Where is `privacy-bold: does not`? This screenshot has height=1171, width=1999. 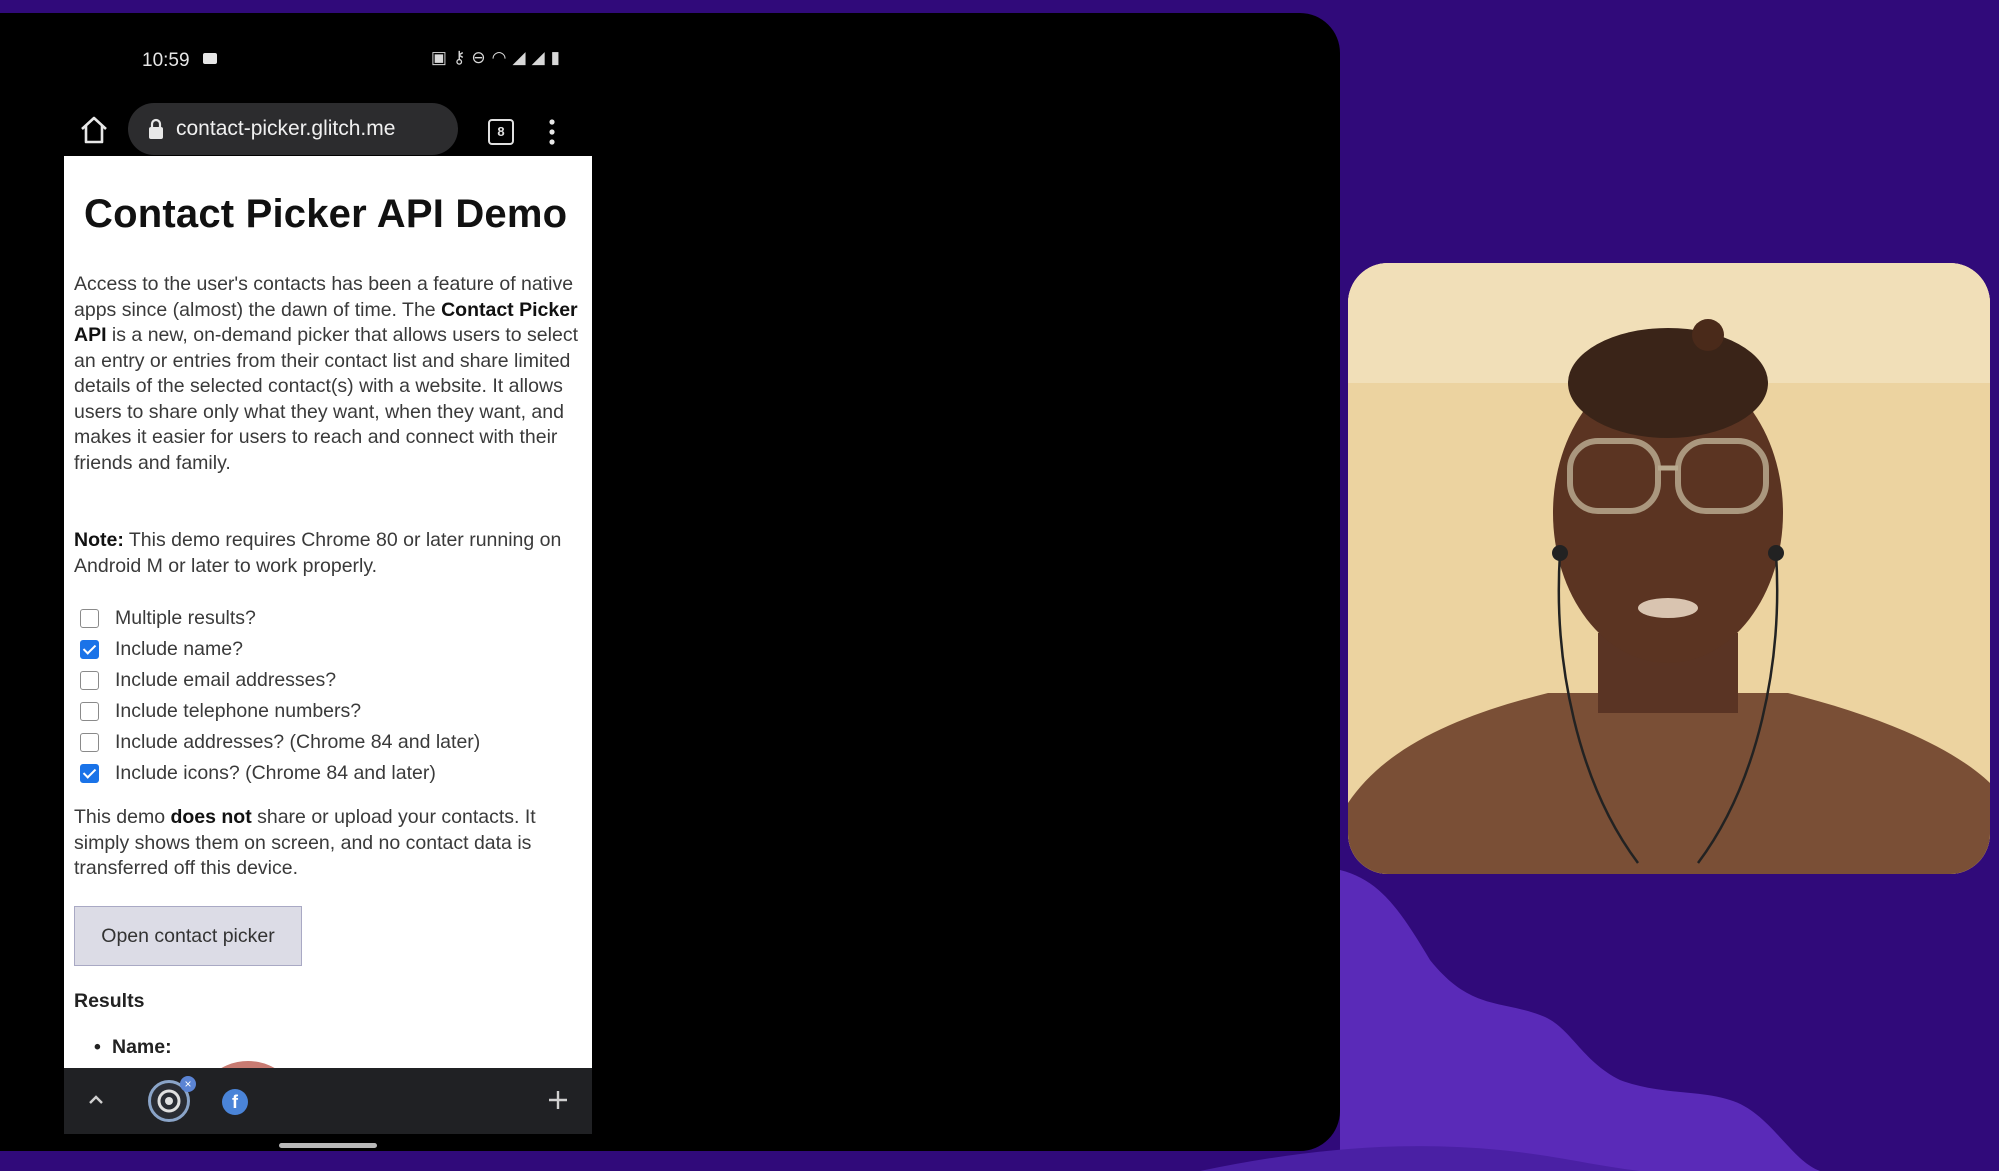
privacy-bold: does not is located at coordinates (211, 817).